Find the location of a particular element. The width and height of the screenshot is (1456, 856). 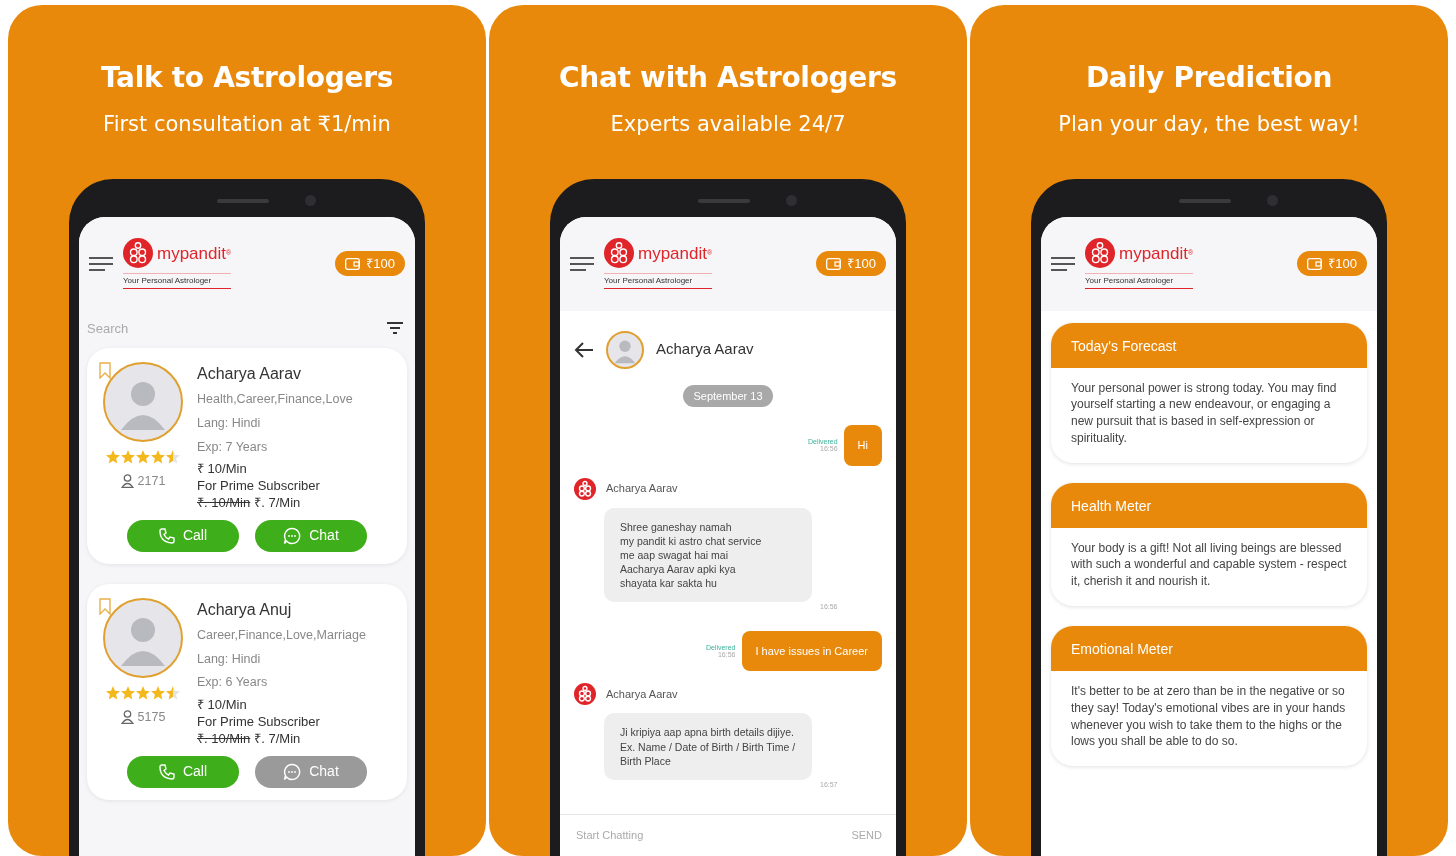

section-text: It's better to be at zero than be in the negative or so they say! Today's emotional vibes are in your hands whenever you wish to take them to the highs or the lows you shall be able to do so. is located at coordinates (1208, 717).